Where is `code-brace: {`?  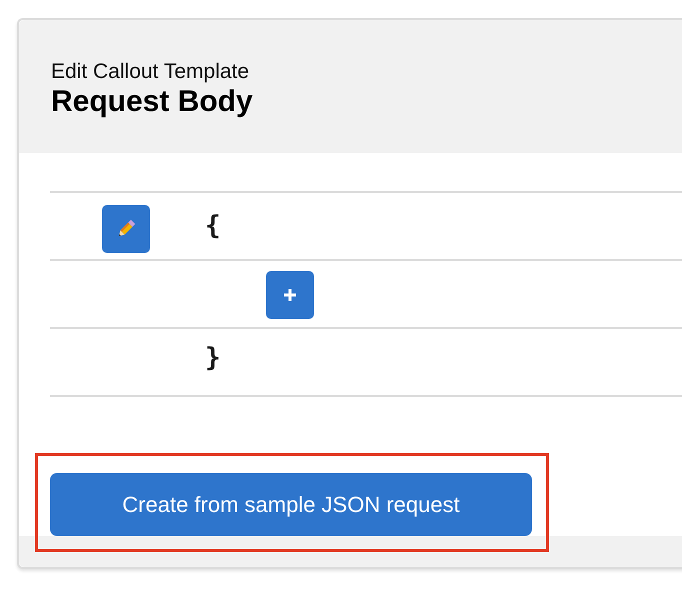
code-brace: { is located at coordinates (213, 226).